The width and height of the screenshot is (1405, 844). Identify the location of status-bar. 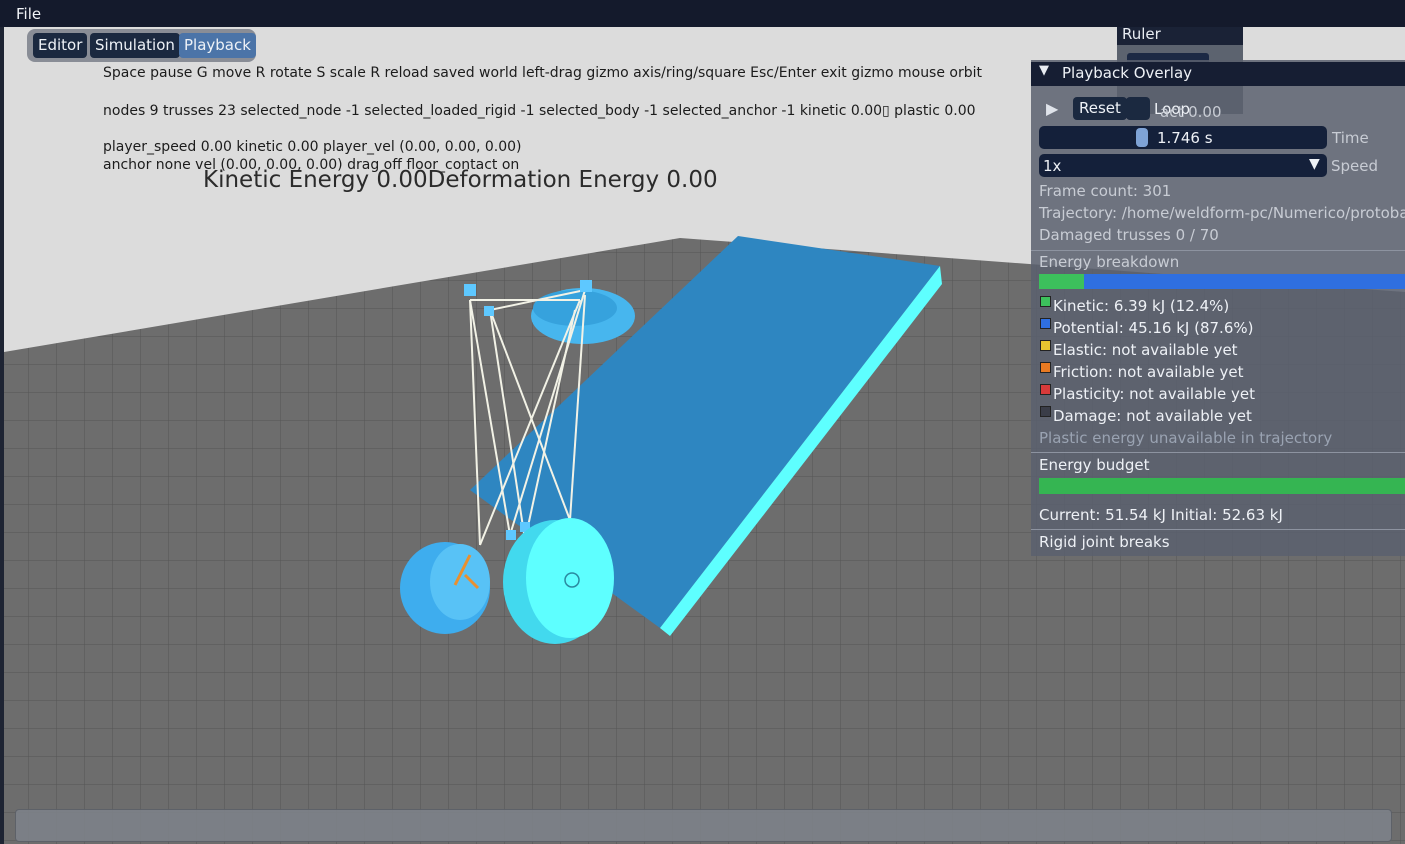
(703, 825).